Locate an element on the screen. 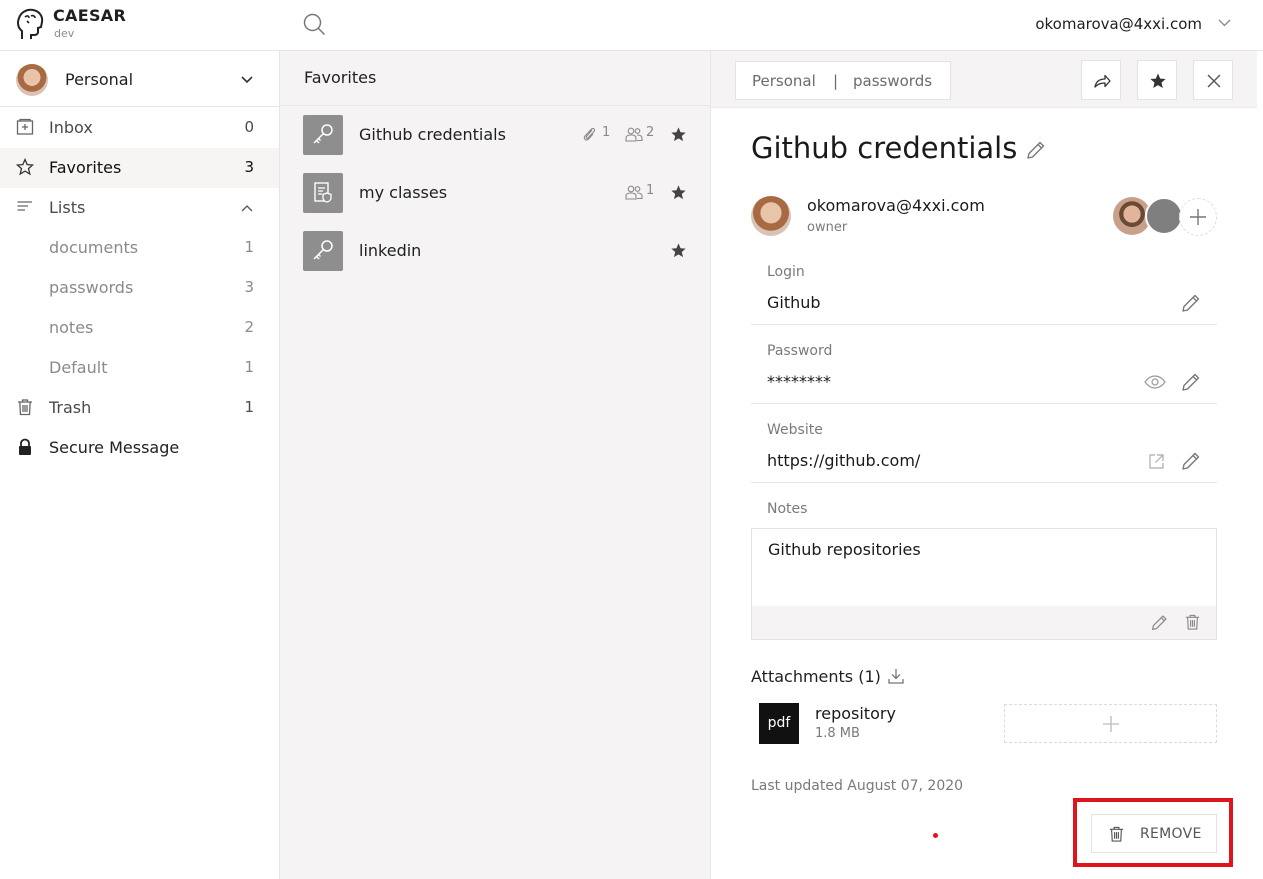 The image size is (1263, 879). sidebar-item-passwords: passwords 3 is located at coordinates (139, 288).